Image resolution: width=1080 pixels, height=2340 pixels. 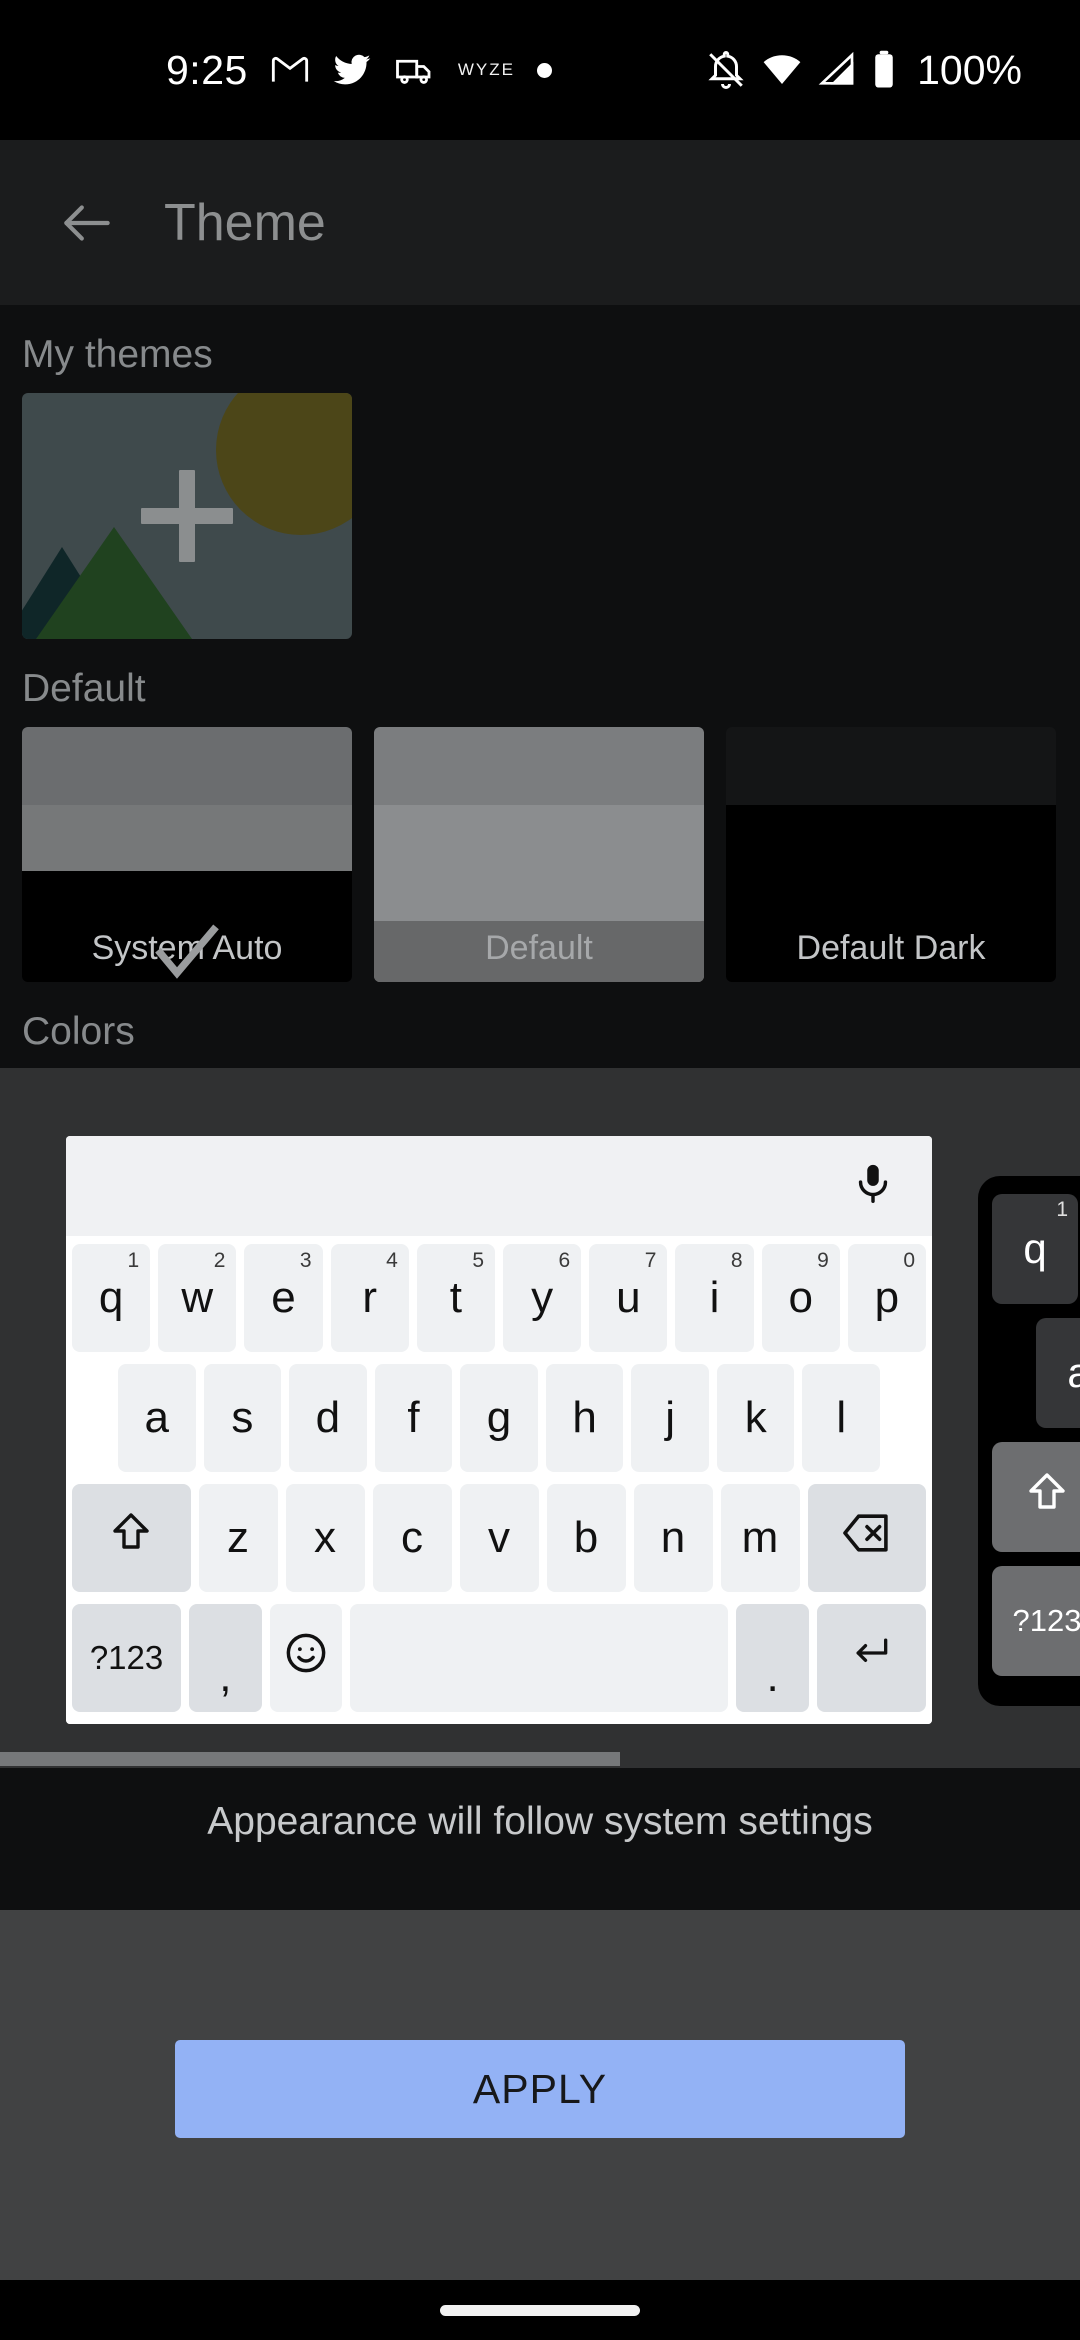 What do you see at coordinates (413, 1418) in the screenshot?
I see `key-f: f` at bounding box center [413, 1418].